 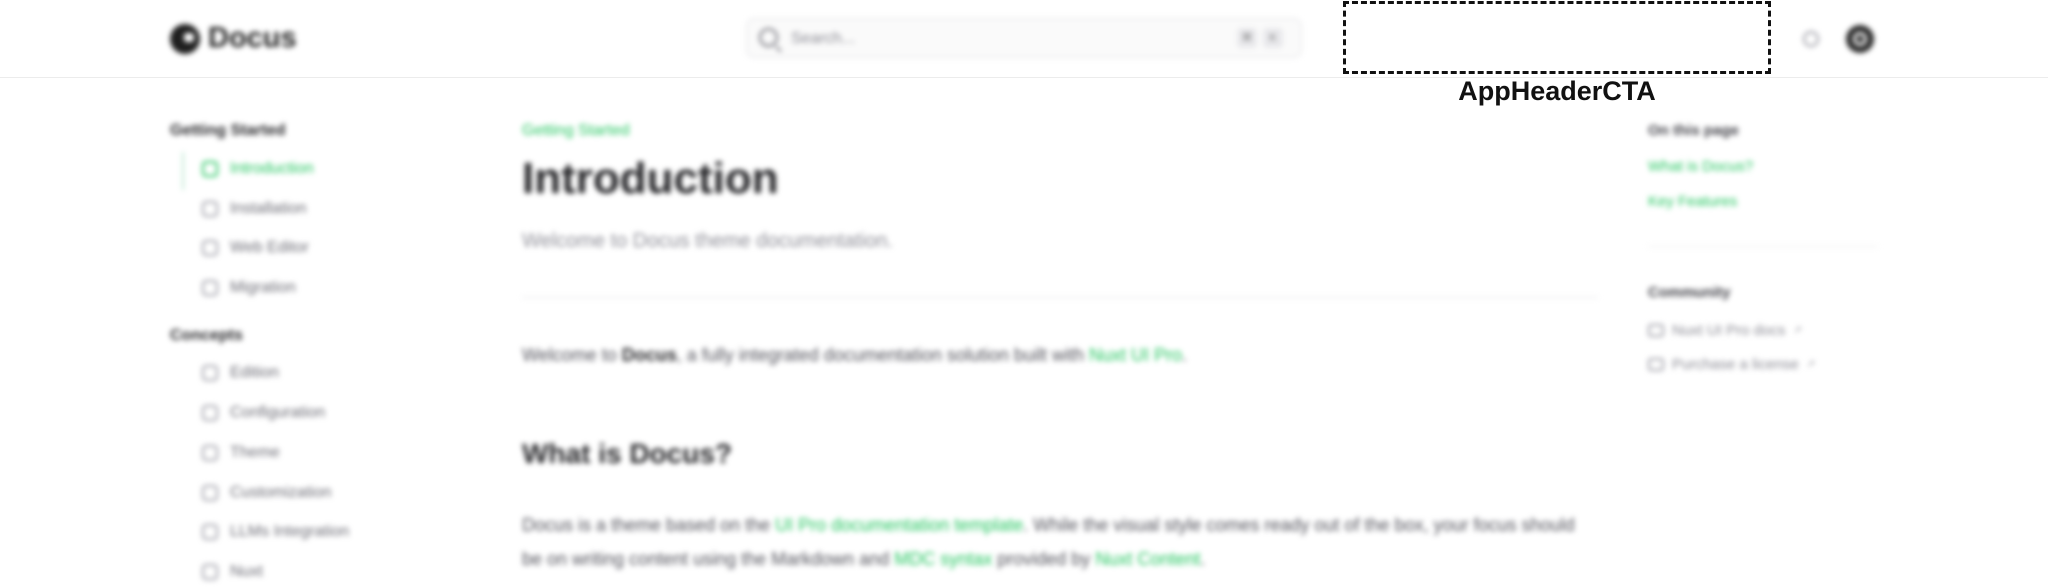 What do you see at coordinates (649, 525) in the screenshot?
I see `body-text: Docus is a theme based on the` at bounding box center [649, 525].